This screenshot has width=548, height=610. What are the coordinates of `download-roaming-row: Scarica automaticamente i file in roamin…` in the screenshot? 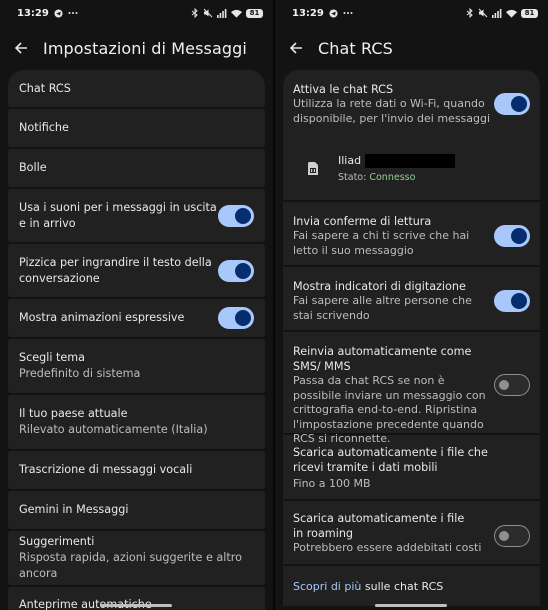 It's located at (411, 532).